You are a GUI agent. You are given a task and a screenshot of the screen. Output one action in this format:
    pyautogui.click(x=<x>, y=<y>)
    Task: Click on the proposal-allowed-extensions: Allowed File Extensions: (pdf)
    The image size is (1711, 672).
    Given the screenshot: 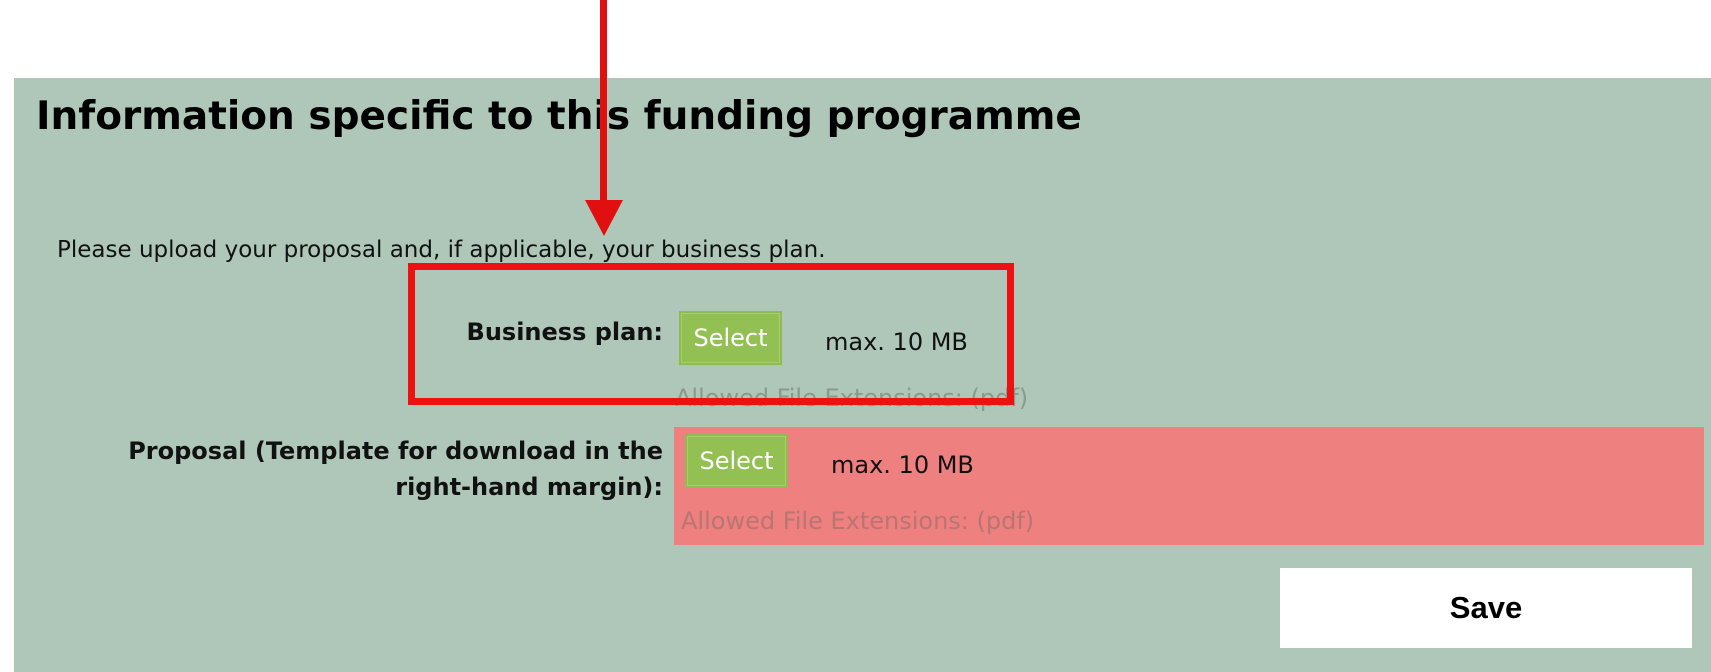 What is the action you would take?
    pyautogui.click(x=858, y=521)
    